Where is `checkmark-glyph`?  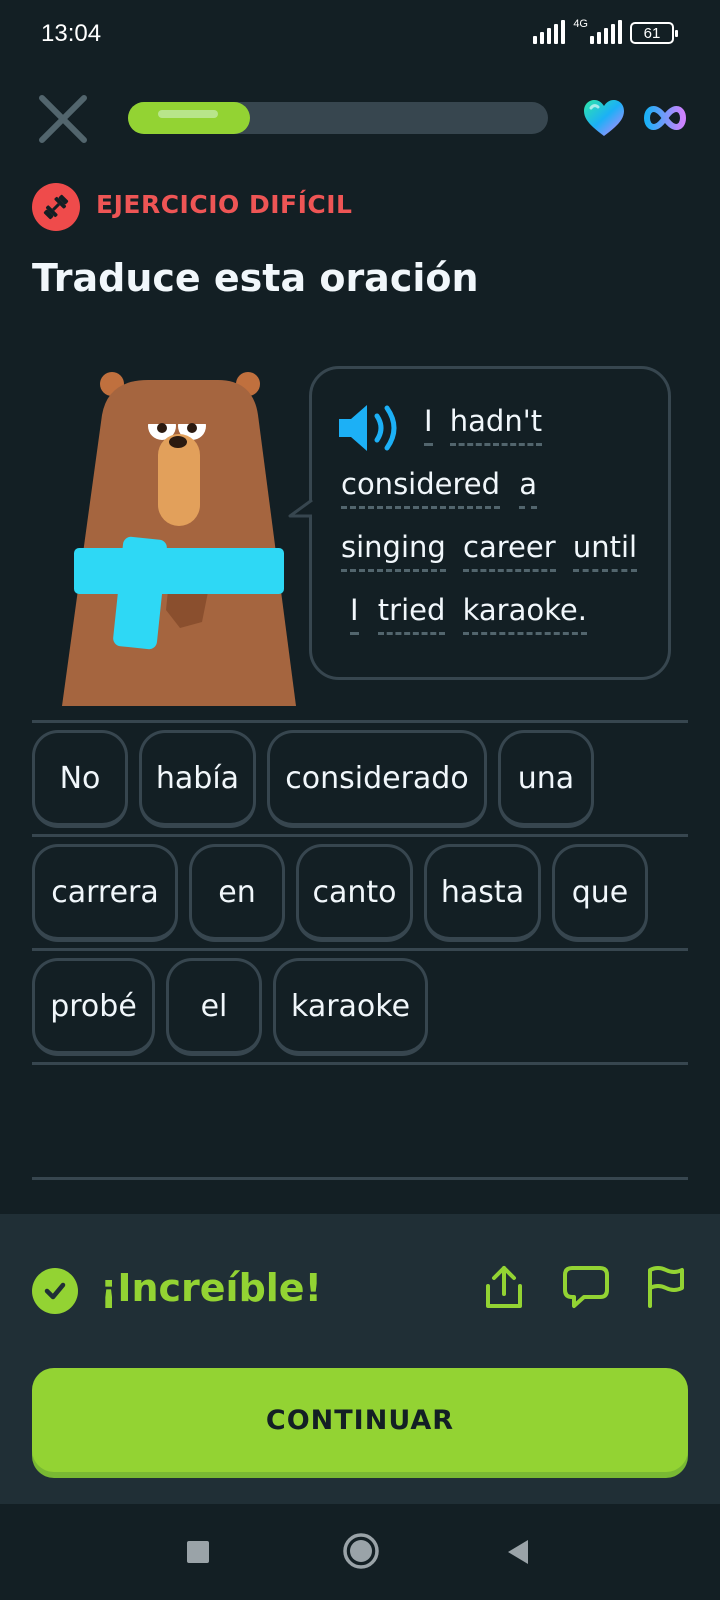 checkmark-glyph is located at coordinates (55, 1291).